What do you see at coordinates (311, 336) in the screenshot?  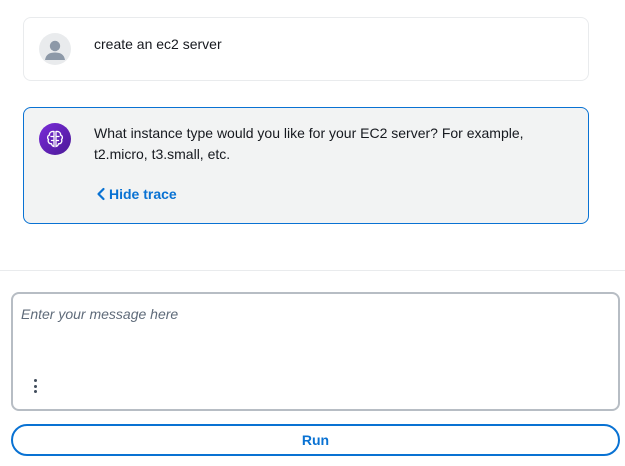 I see `message-input` at bounding box center [311, 336].